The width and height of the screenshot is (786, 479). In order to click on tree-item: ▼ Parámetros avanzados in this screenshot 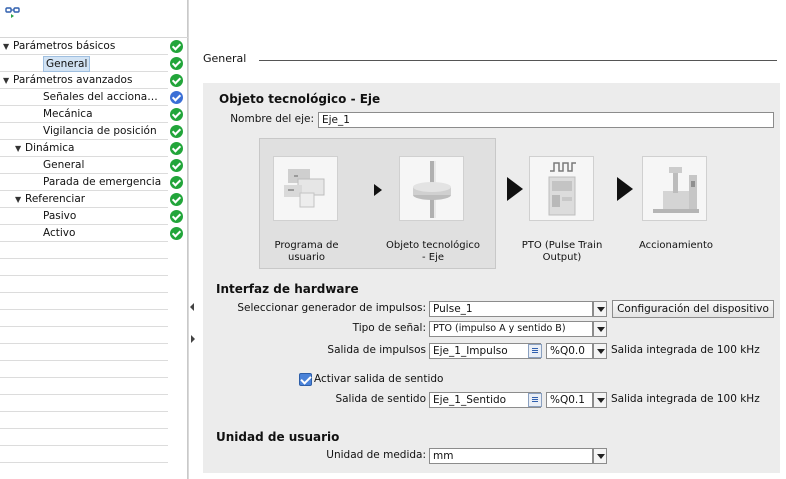, I will do `click(94, 80)`.